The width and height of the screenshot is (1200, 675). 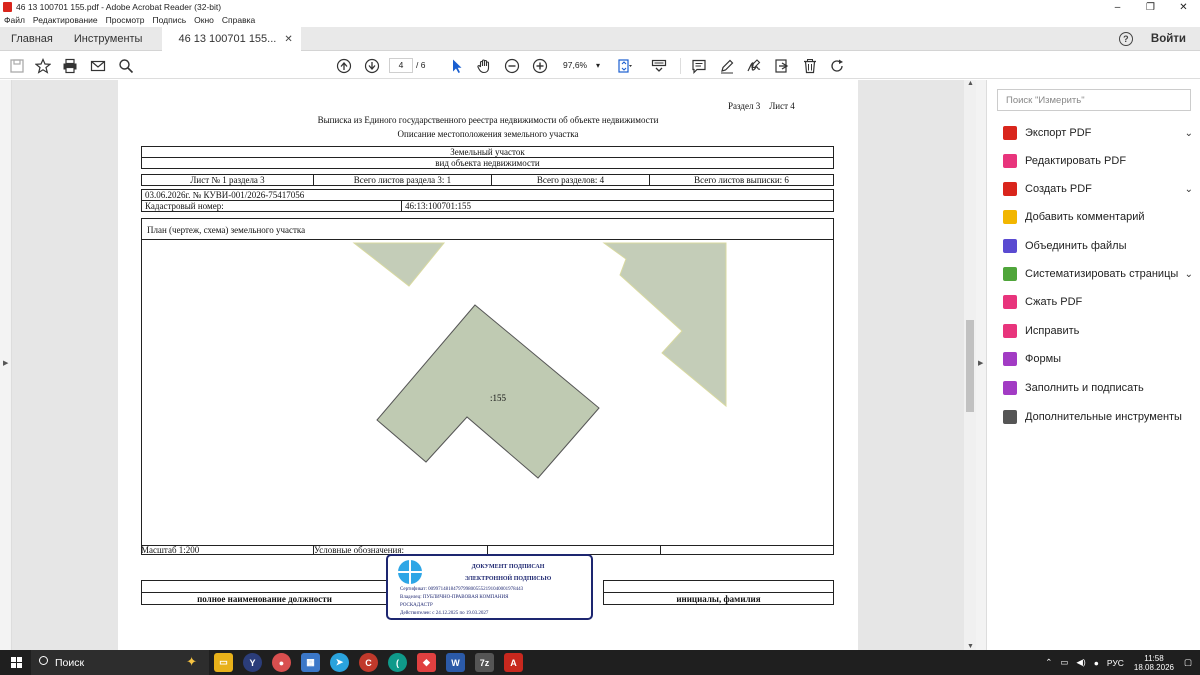 I want to click on sign-icon, so click(x=753, y=65).